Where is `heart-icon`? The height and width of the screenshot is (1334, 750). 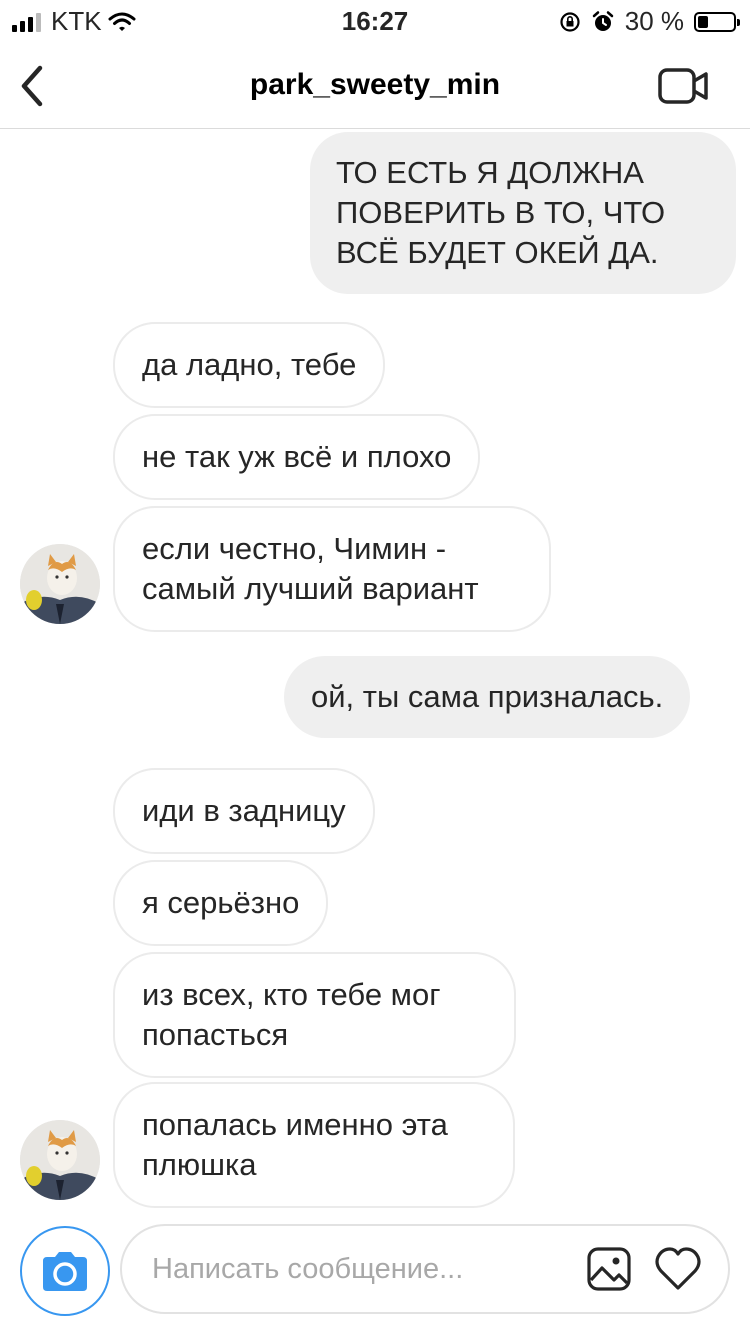 heart-icon is located at coordinates (678, 1269).